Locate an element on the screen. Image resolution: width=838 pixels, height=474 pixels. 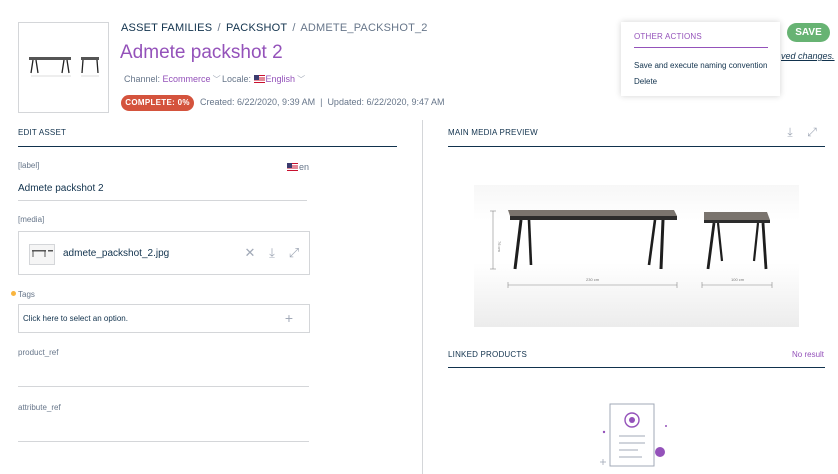
channel-switcher: Channel: Ecommerce ﹀ is located at coordinates (172, 79).